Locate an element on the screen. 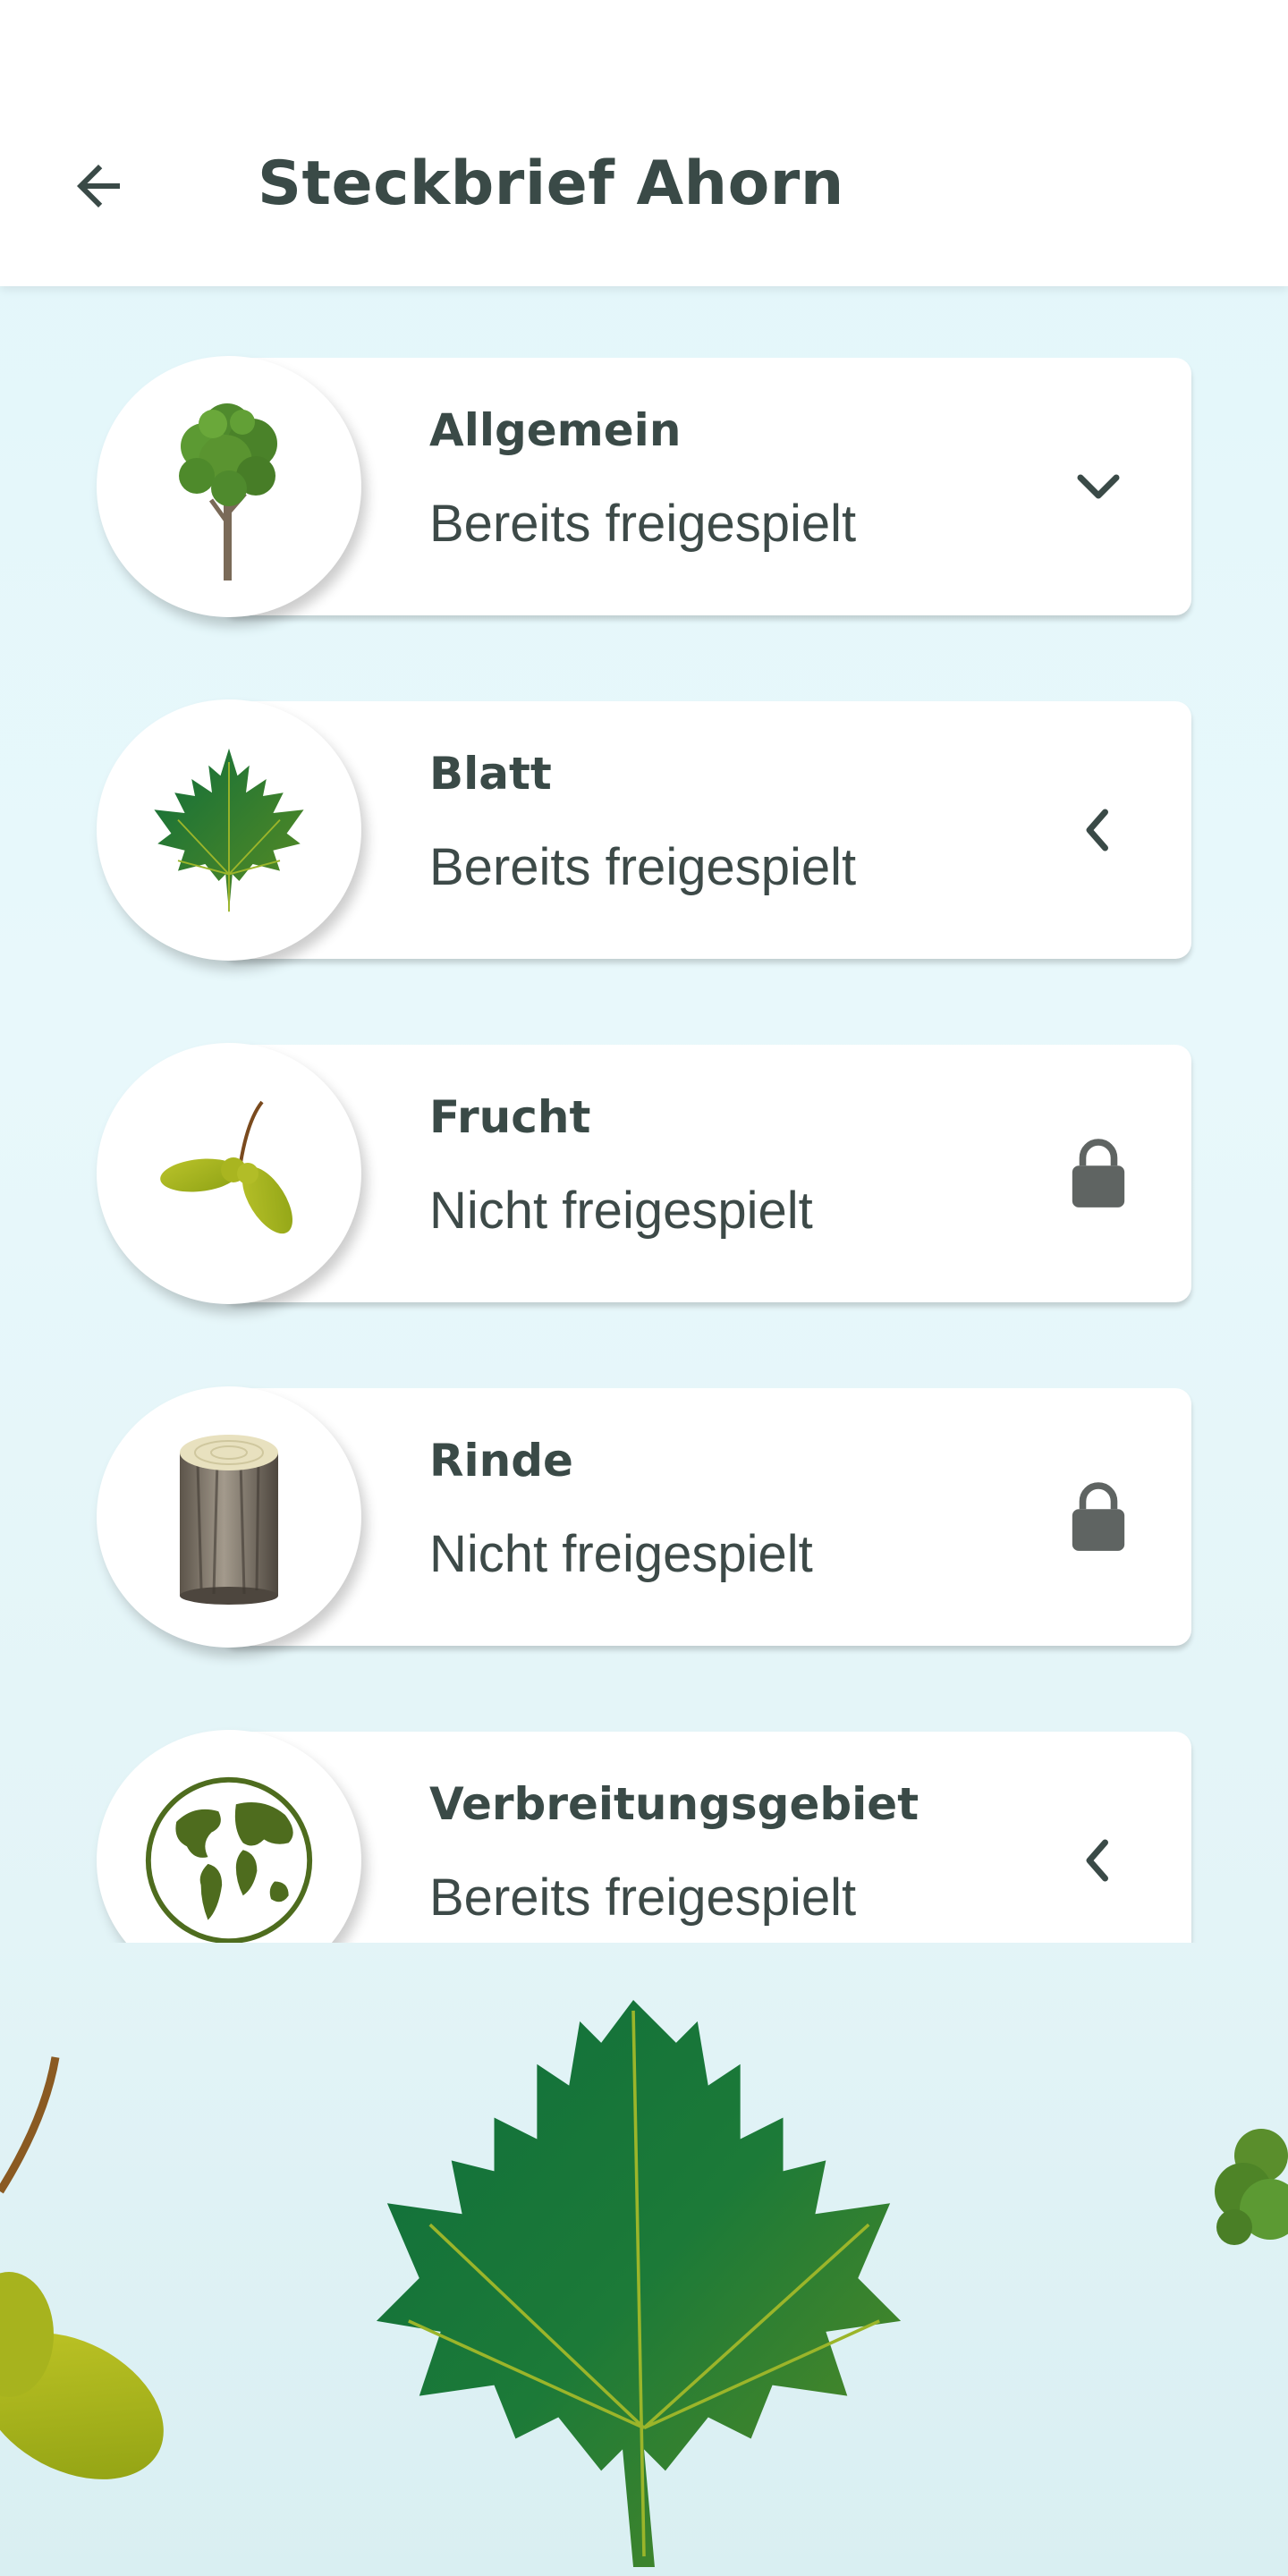 This screenshot has width=1288, height=2576. maple-leaf-icon is located at coordinates (229, 830).